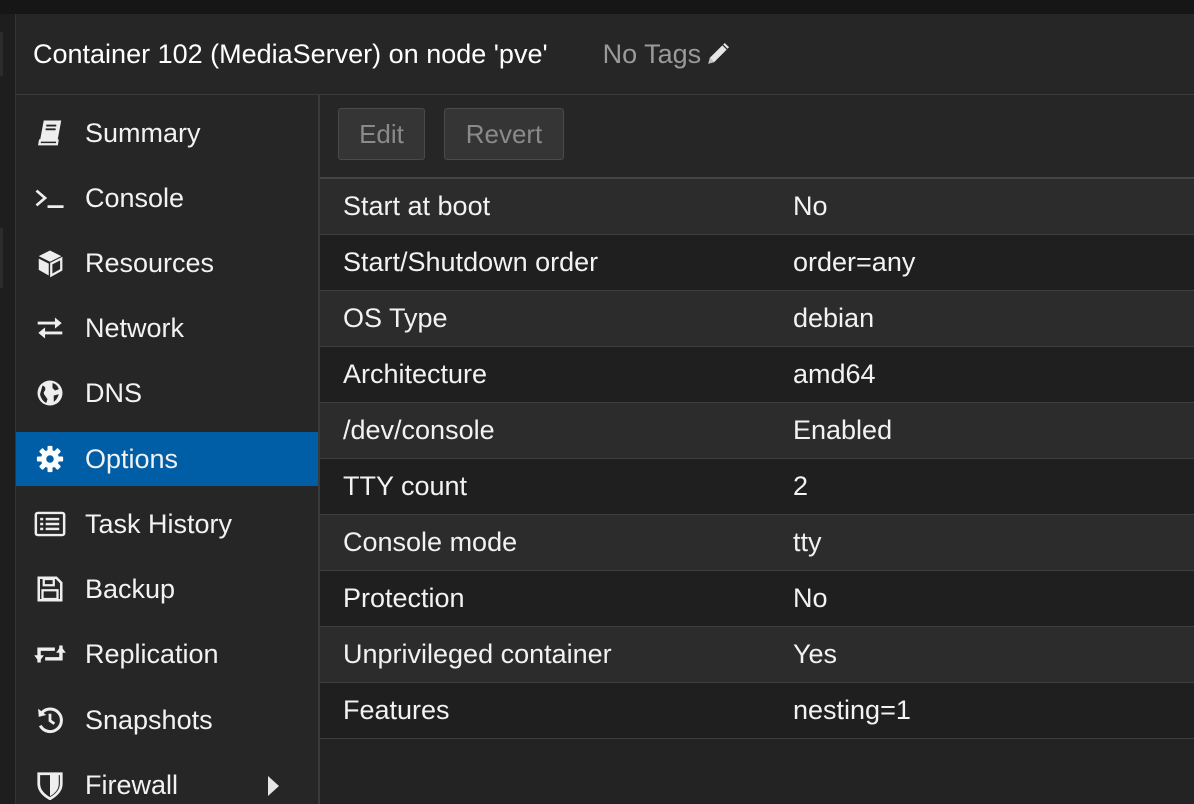  Describe the element at coordinates (807, 542) in the screenshot. I see `option-value: tty` at that location.